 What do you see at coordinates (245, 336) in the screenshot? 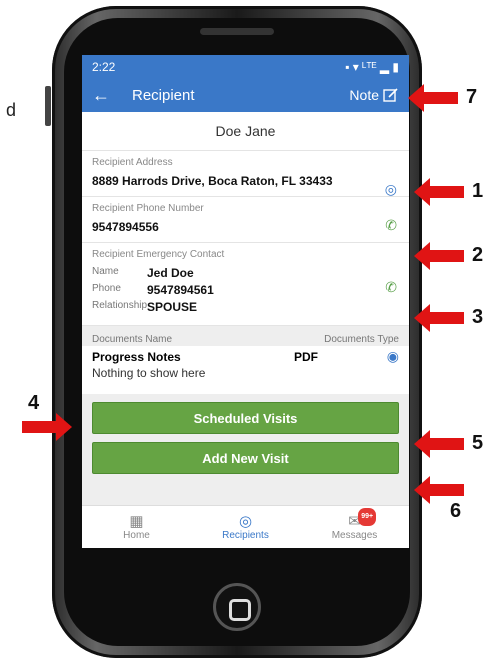
I see `documents-header: Documents Name Documents Type` at bounding box center [245, 336].